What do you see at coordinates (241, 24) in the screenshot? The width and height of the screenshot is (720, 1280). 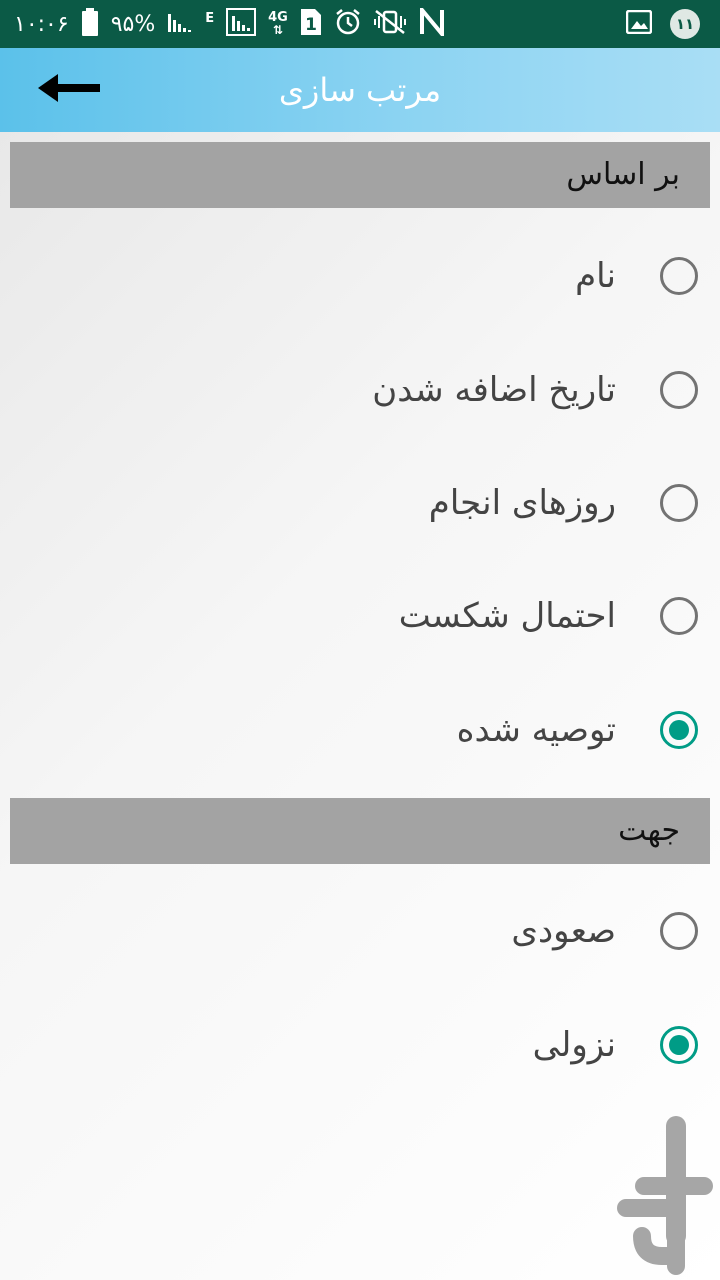 I see `signal-box-icon` at bounding box center [241, 24].